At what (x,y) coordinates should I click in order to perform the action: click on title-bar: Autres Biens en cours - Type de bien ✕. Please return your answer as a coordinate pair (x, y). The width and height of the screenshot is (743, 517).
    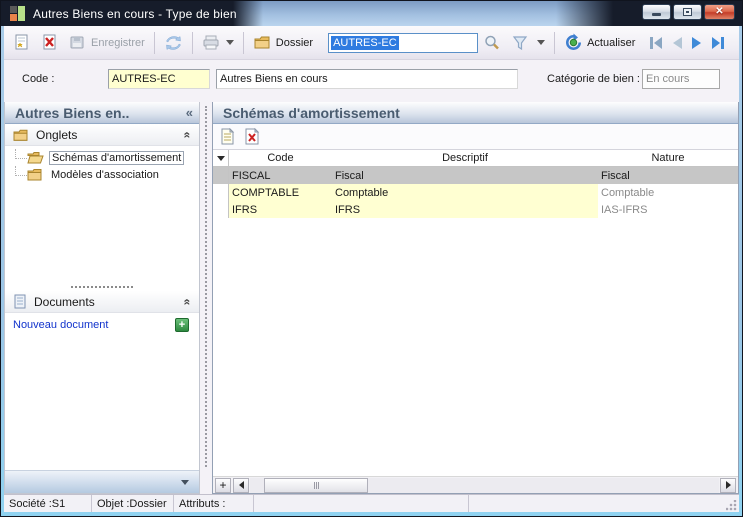
    Looking at the image, I should click on (371, 13).